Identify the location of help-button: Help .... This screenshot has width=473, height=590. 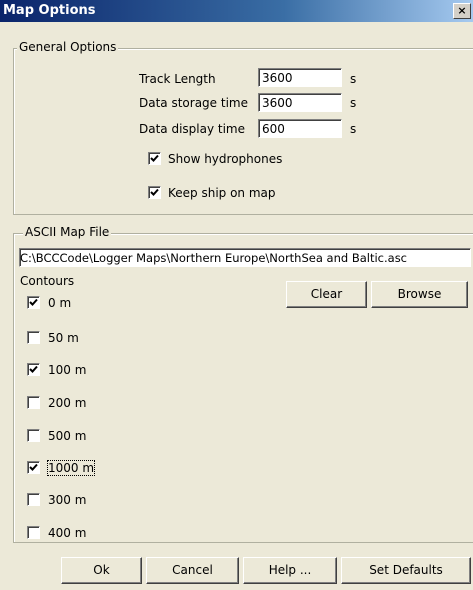
(290, 570).